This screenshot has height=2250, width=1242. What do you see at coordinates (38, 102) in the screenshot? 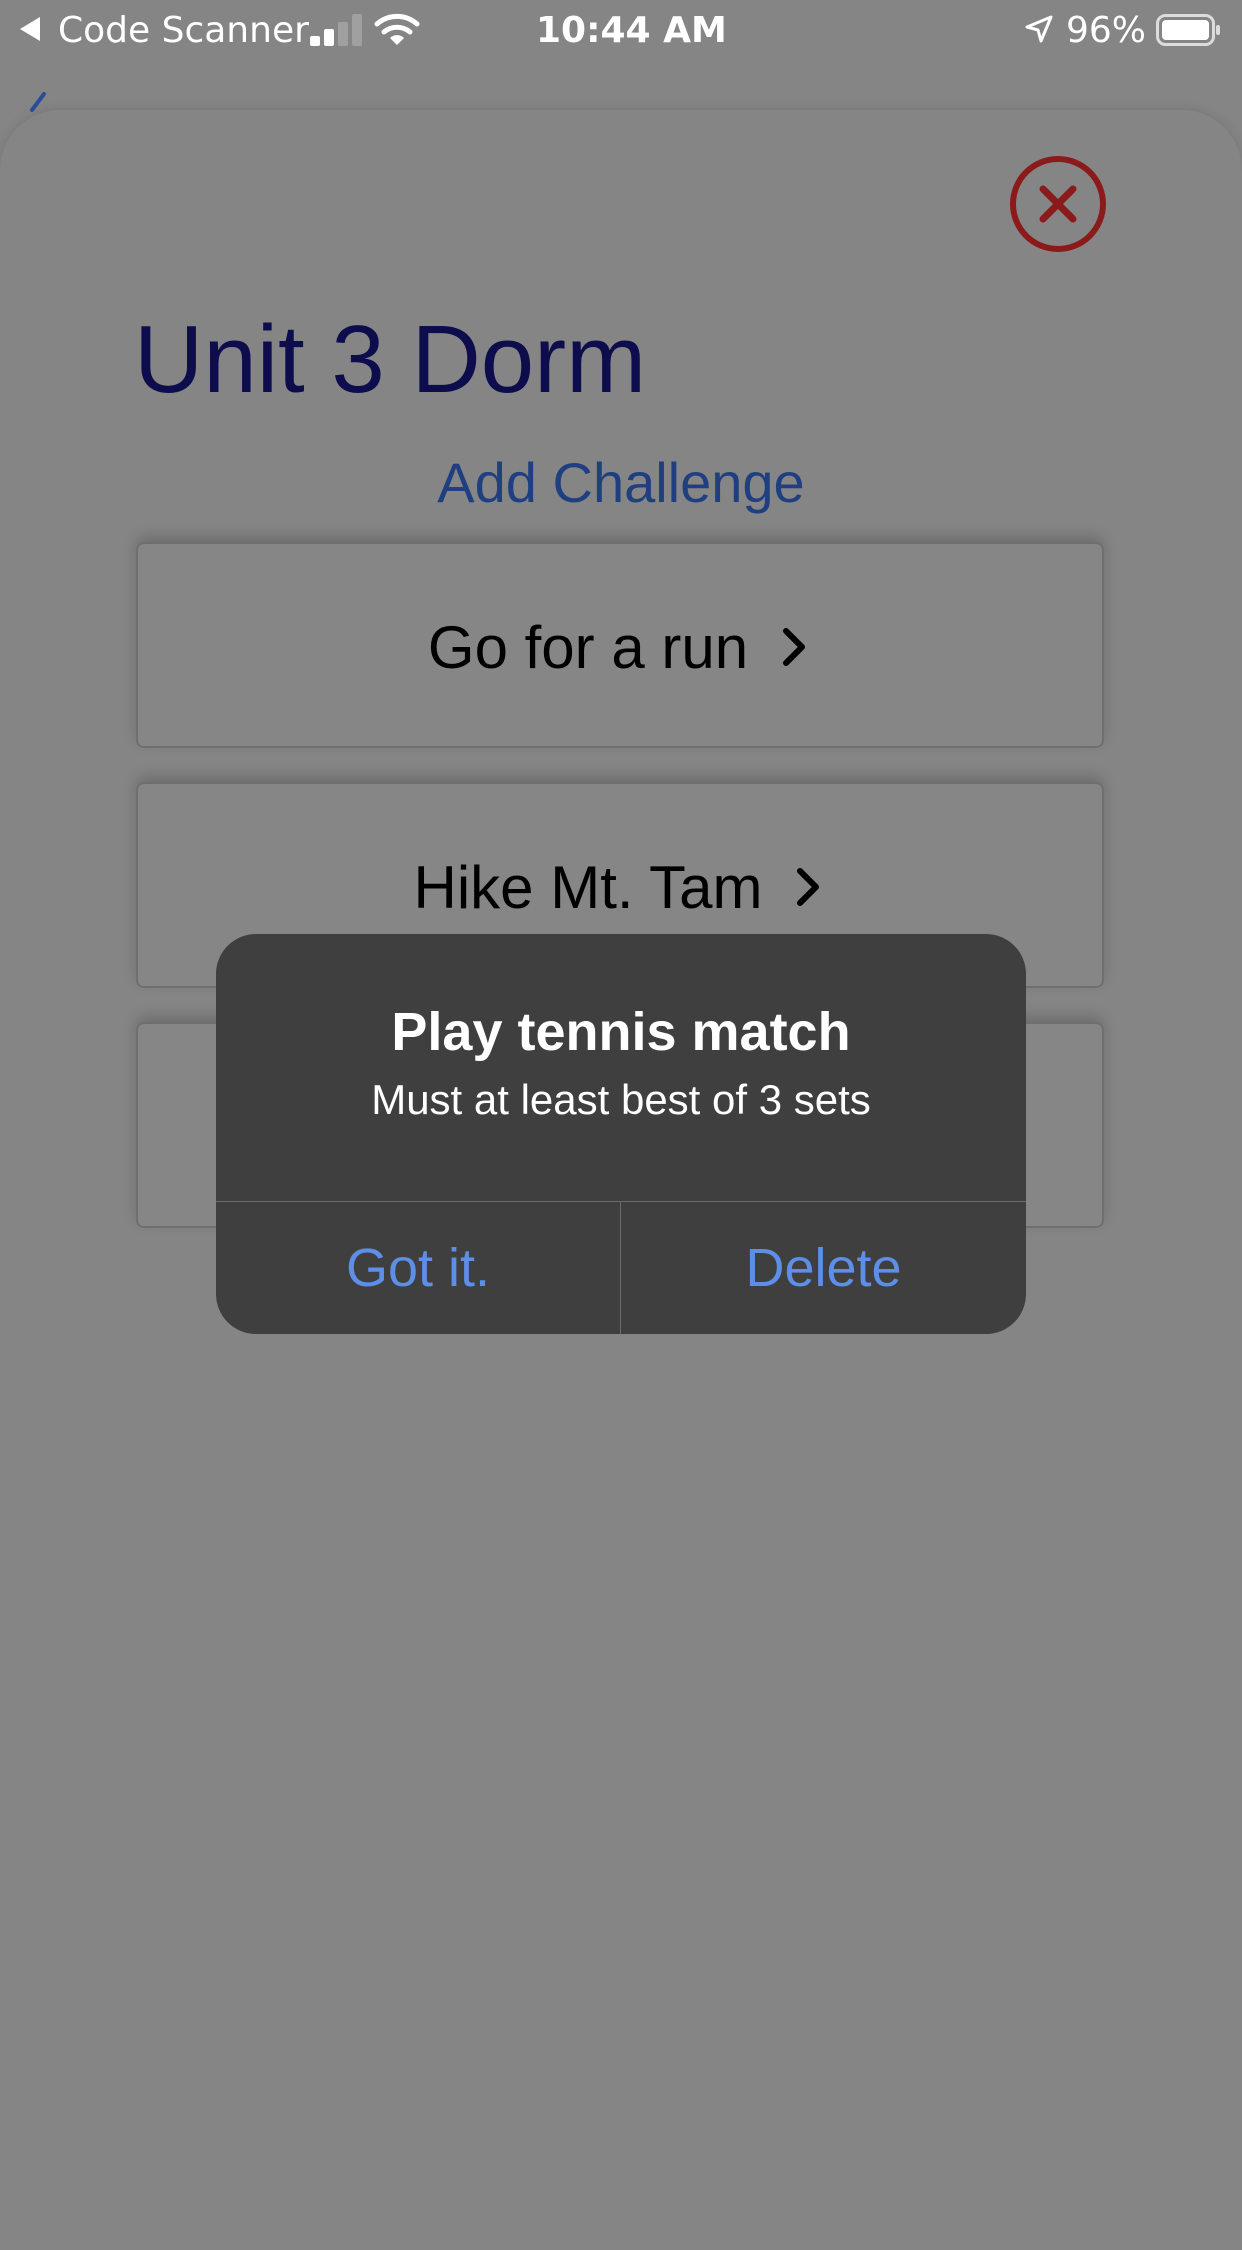
I see `nav-back-chevron-icon` at bounding box center [38, 102].